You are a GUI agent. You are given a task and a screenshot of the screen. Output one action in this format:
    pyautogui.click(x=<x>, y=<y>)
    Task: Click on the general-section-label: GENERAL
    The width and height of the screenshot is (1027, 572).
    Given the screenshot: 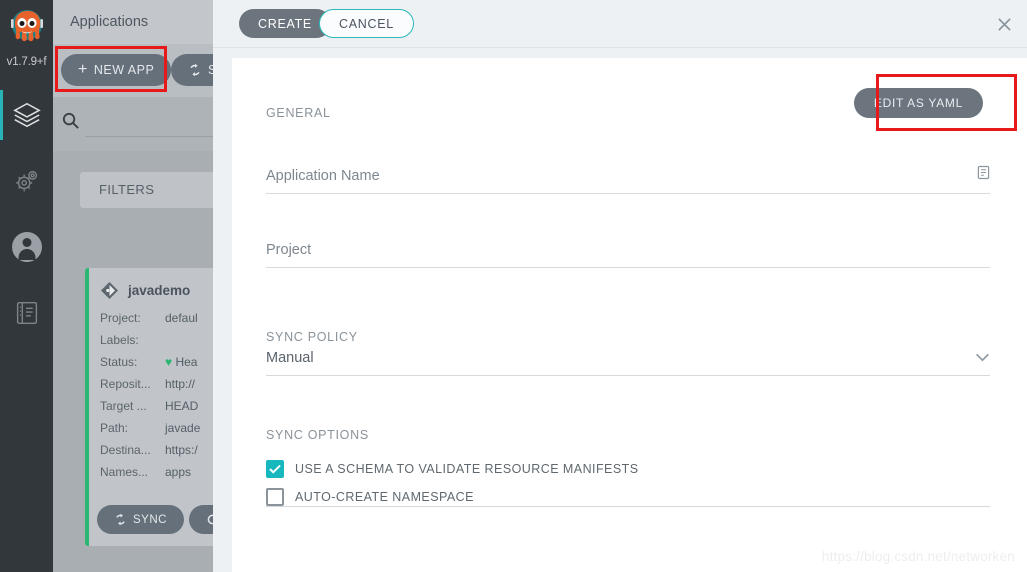 What is the action you would take?
    pyautogui.click(x=298, y=113)
    